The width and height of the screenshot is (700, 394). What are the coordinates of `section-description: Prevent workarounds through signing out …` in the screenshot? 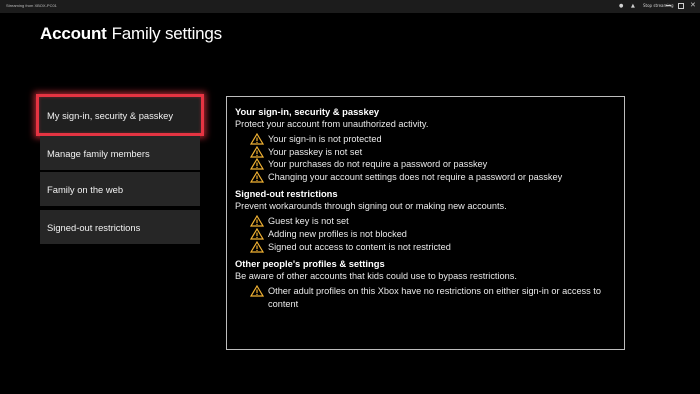 It's located at (371, 206).